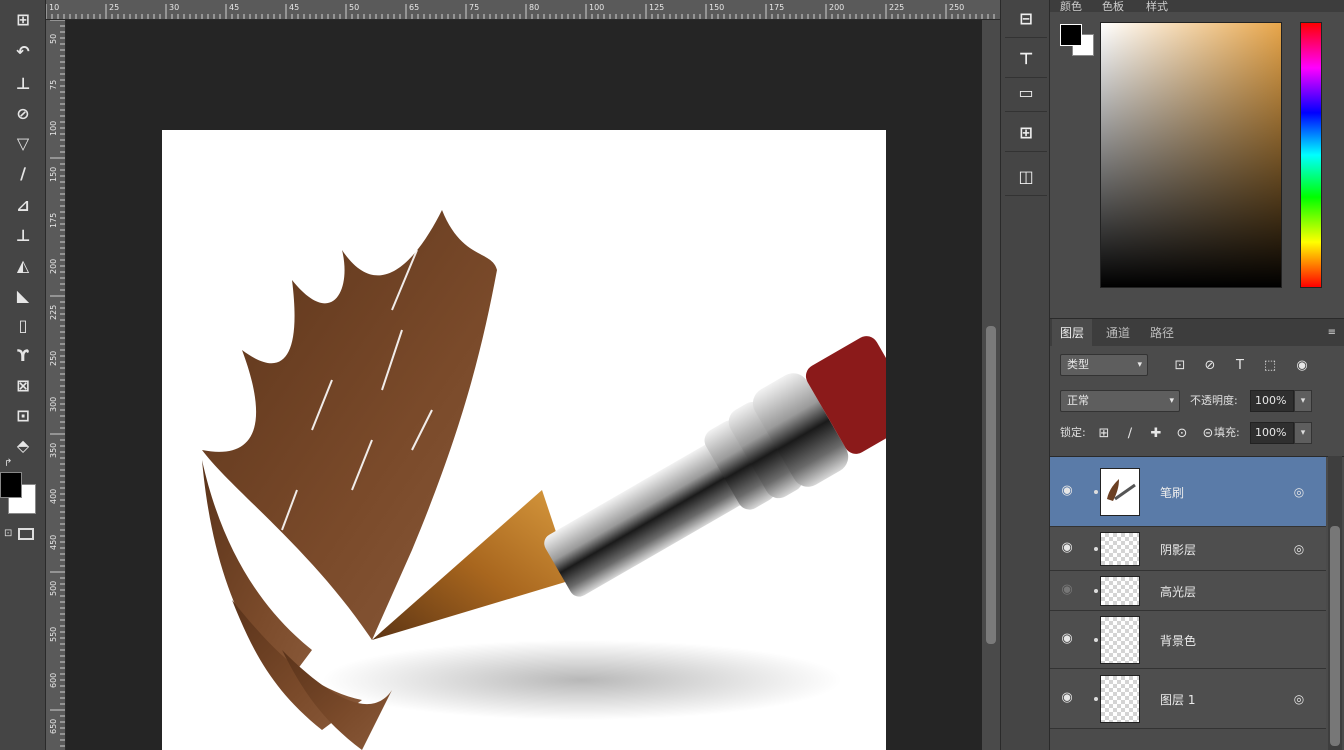 Image resolution: width=1344 pixels, height=750 pixels. Describe the element at coordinates (26, 534) in the screenshot. I see `quick-mask-icon` at that location.